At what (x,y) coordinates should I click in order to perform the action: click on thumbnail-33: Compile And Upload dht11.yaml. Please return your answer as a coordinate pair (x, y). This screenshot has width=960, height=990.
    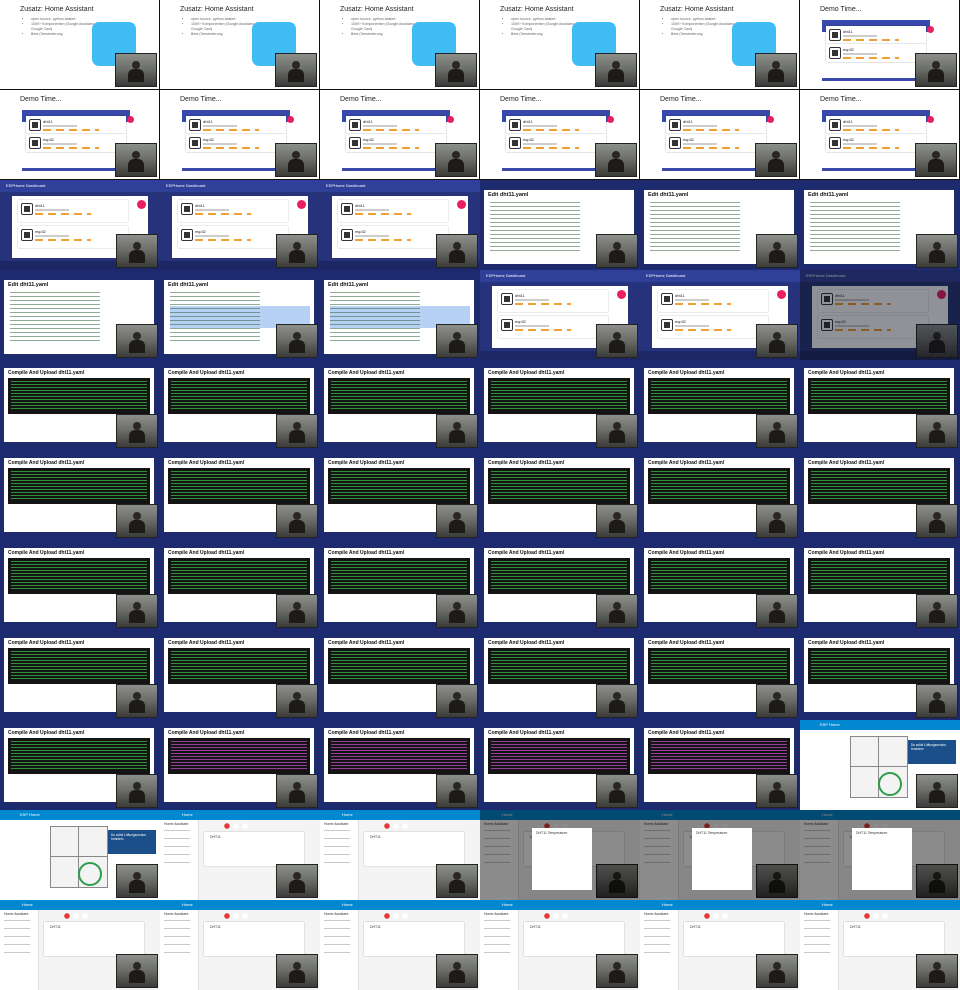
    Looking at the image, I should click on (400, 495).